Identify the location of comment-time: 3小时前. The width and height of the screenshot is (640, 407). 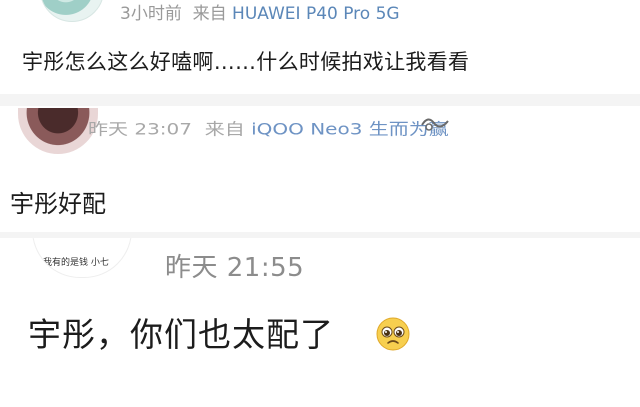
(151, 14).